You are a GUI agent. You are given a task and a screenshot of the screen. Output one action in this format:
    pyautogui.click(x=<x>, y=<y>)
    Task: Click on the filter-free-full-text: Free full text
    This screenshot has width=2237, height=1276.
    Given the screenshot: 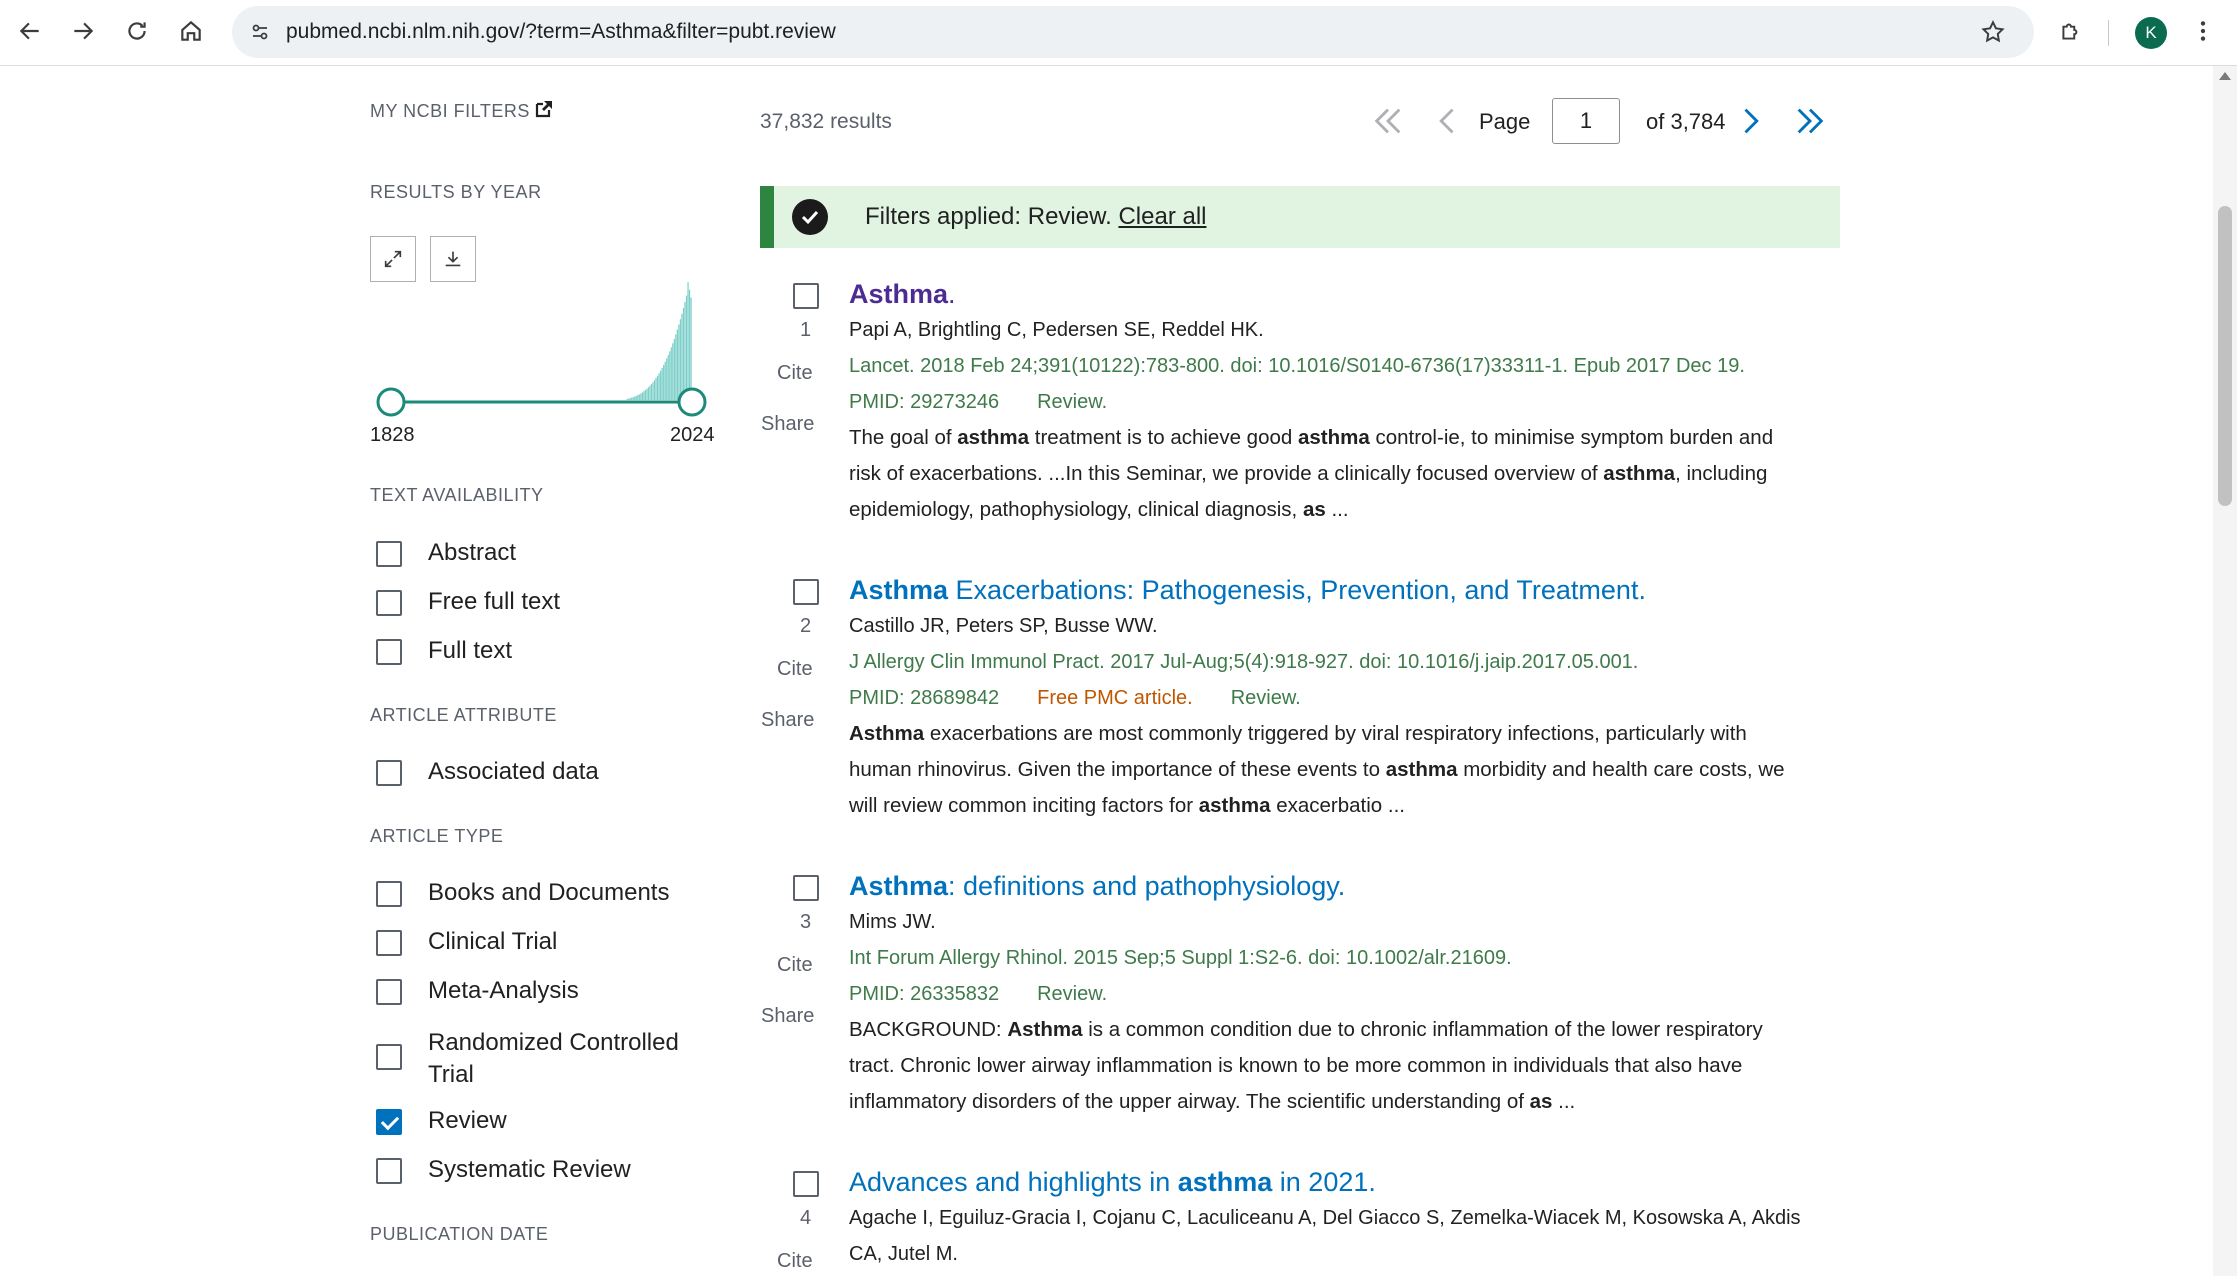 What is the action you would take?
    pyautogui.click(x=468, y=603)
    